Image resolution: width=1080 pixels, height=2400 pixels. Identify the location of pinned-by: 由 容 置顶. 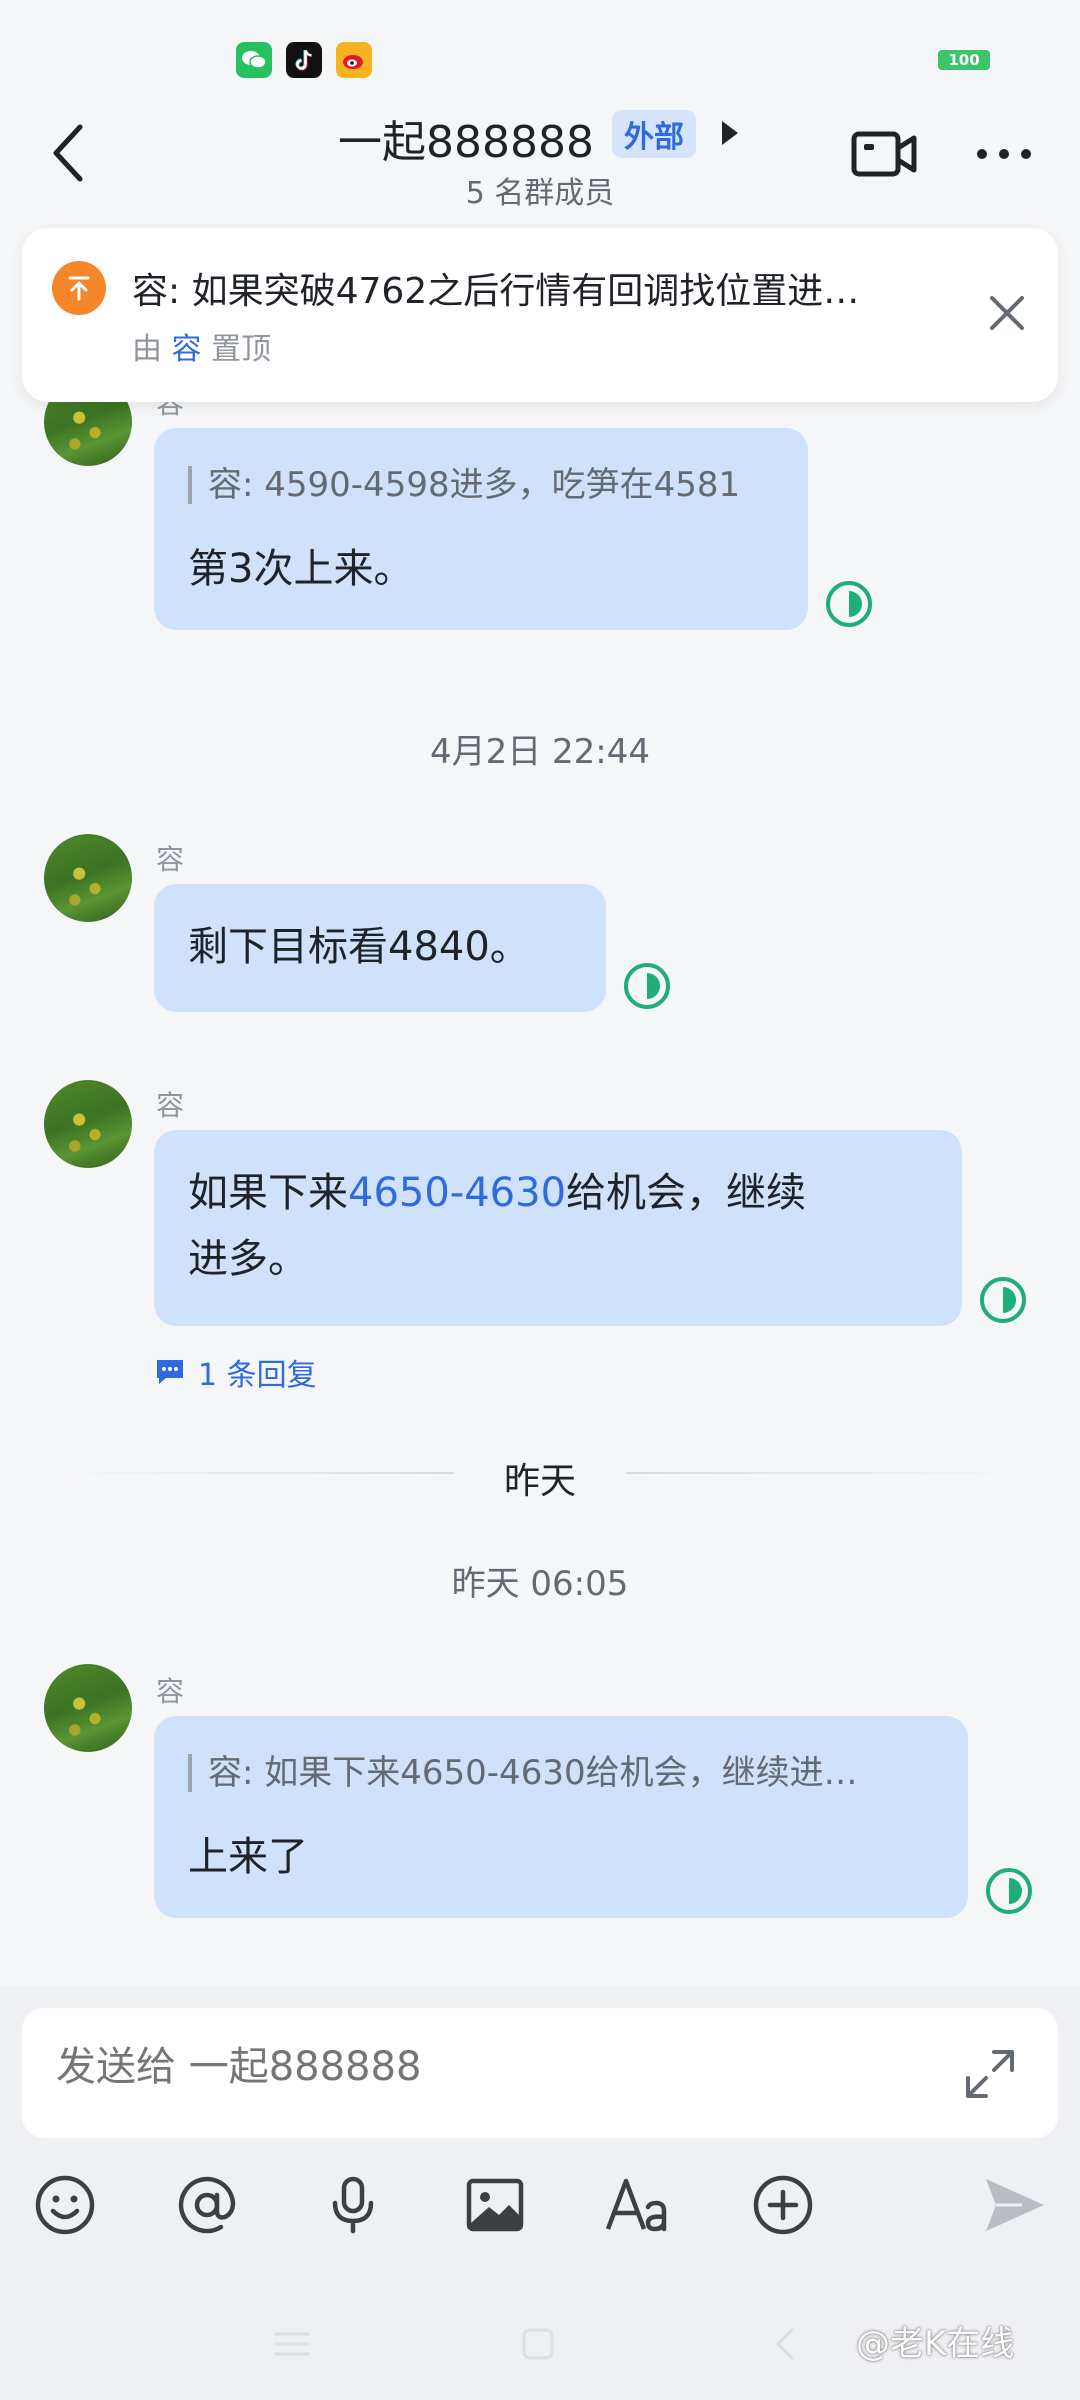
(201, 346).